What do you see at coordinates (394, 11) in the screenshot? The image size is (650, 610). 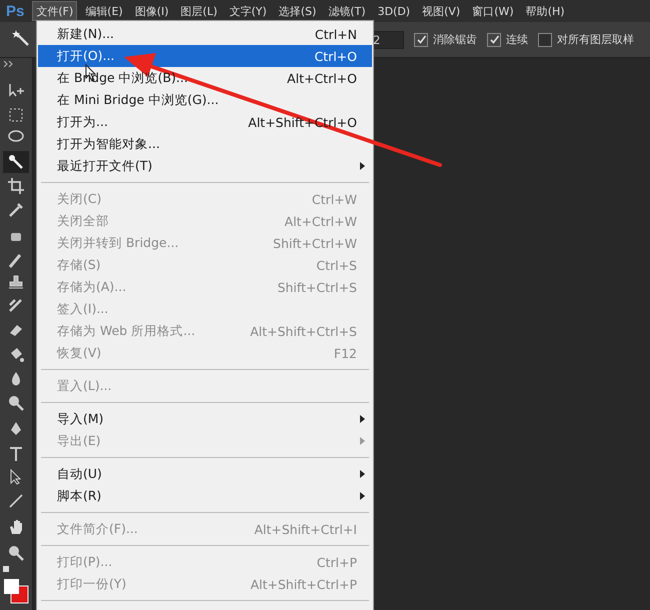 I see `menu-bar-item: 3D(D)` at bounding box center [394, 11].